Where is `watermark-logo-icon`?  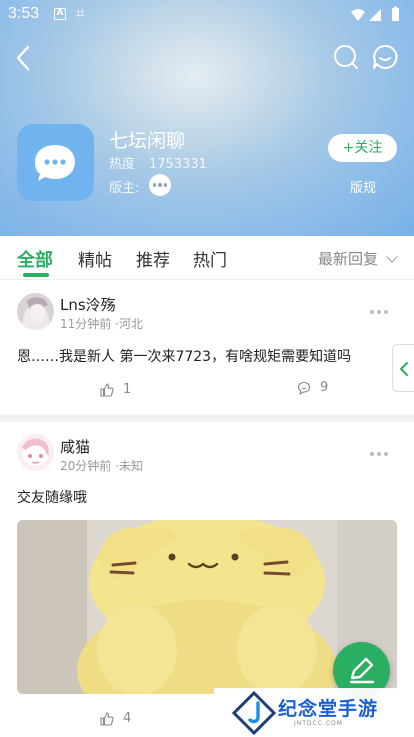 watermark-logo-icon is located at coordinates (254, 713).